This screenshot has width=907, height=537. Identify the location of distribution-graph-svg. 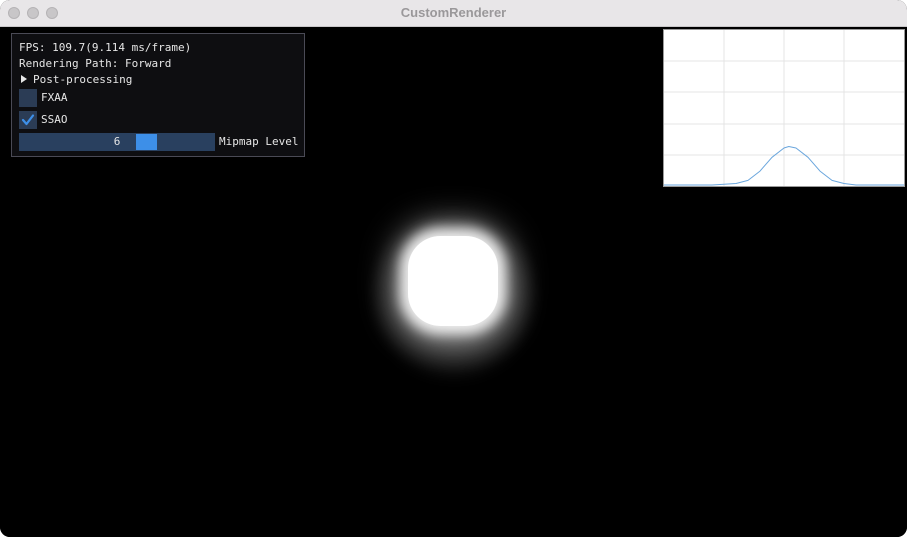
(784, 108).